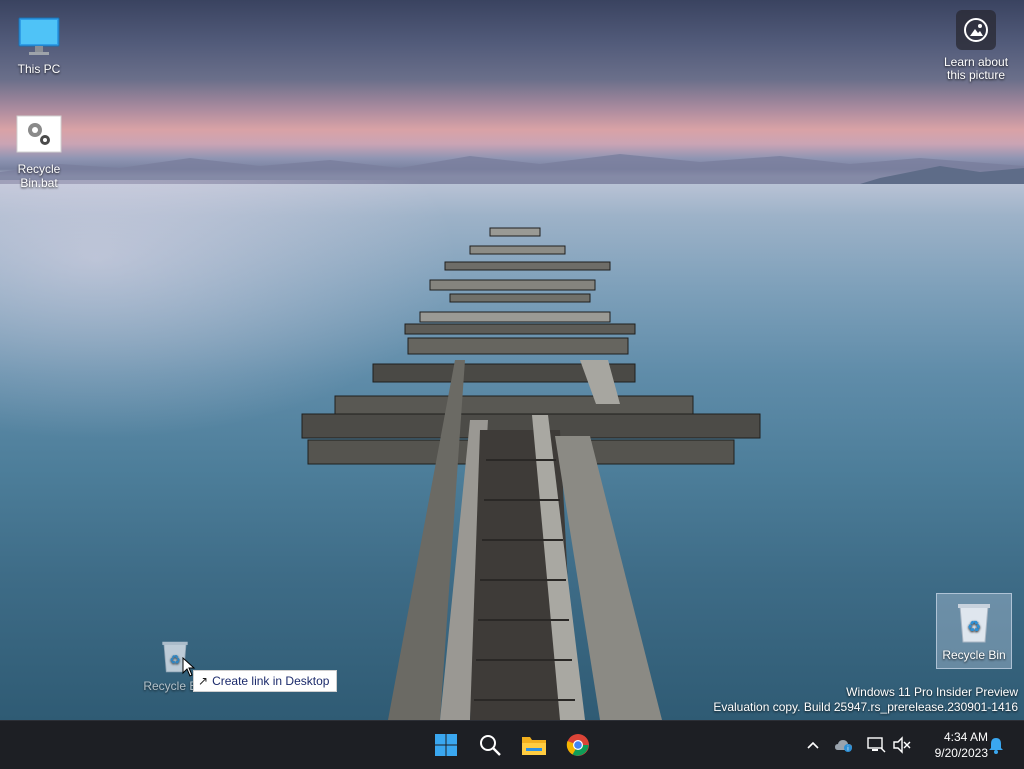 The width and height of the screenshot is (1024, 769). I want to click on drag-tooltip: ↗ Create link in Desktop, so click(265, 681).